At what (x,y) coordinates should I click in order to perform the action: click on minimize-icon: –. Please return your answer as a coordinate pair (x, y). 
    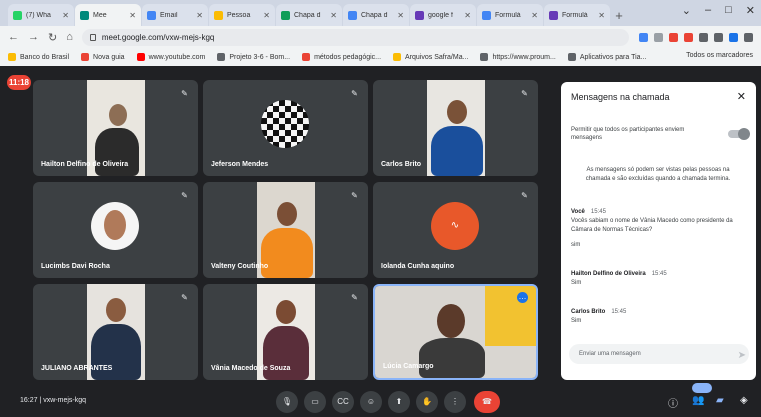
    Looking at the image, I should click on (708, 10).